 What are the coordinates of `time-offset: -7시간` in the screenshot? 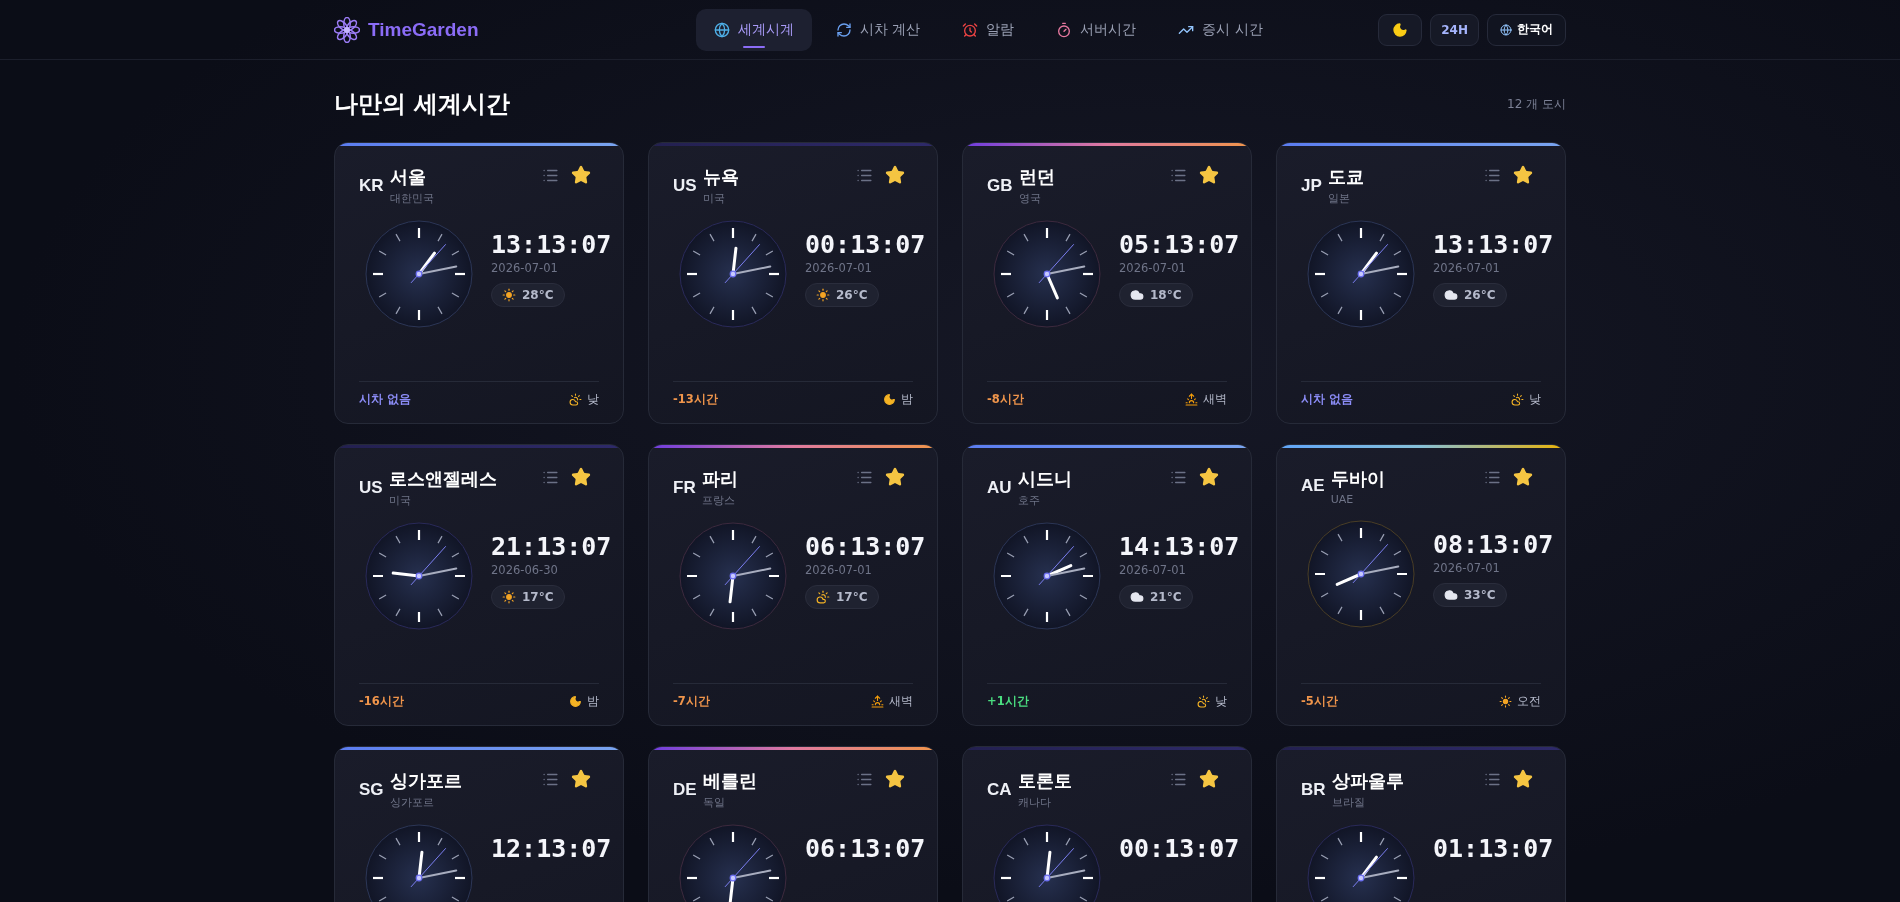 It's located at (691, 701).